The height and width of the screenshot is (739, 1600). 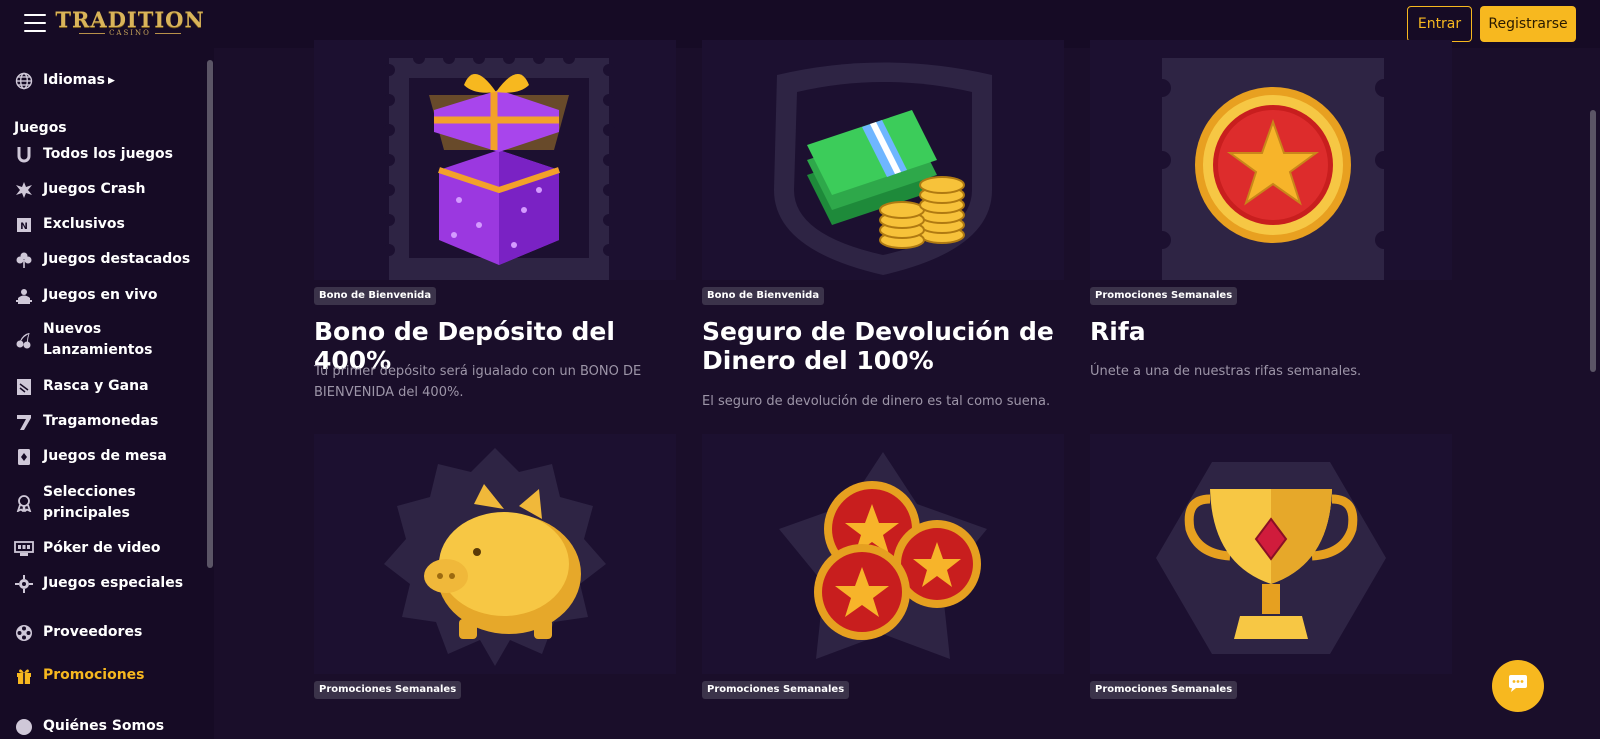 I want to click on chat-bubble-icon, so click(x=1518, y=686).